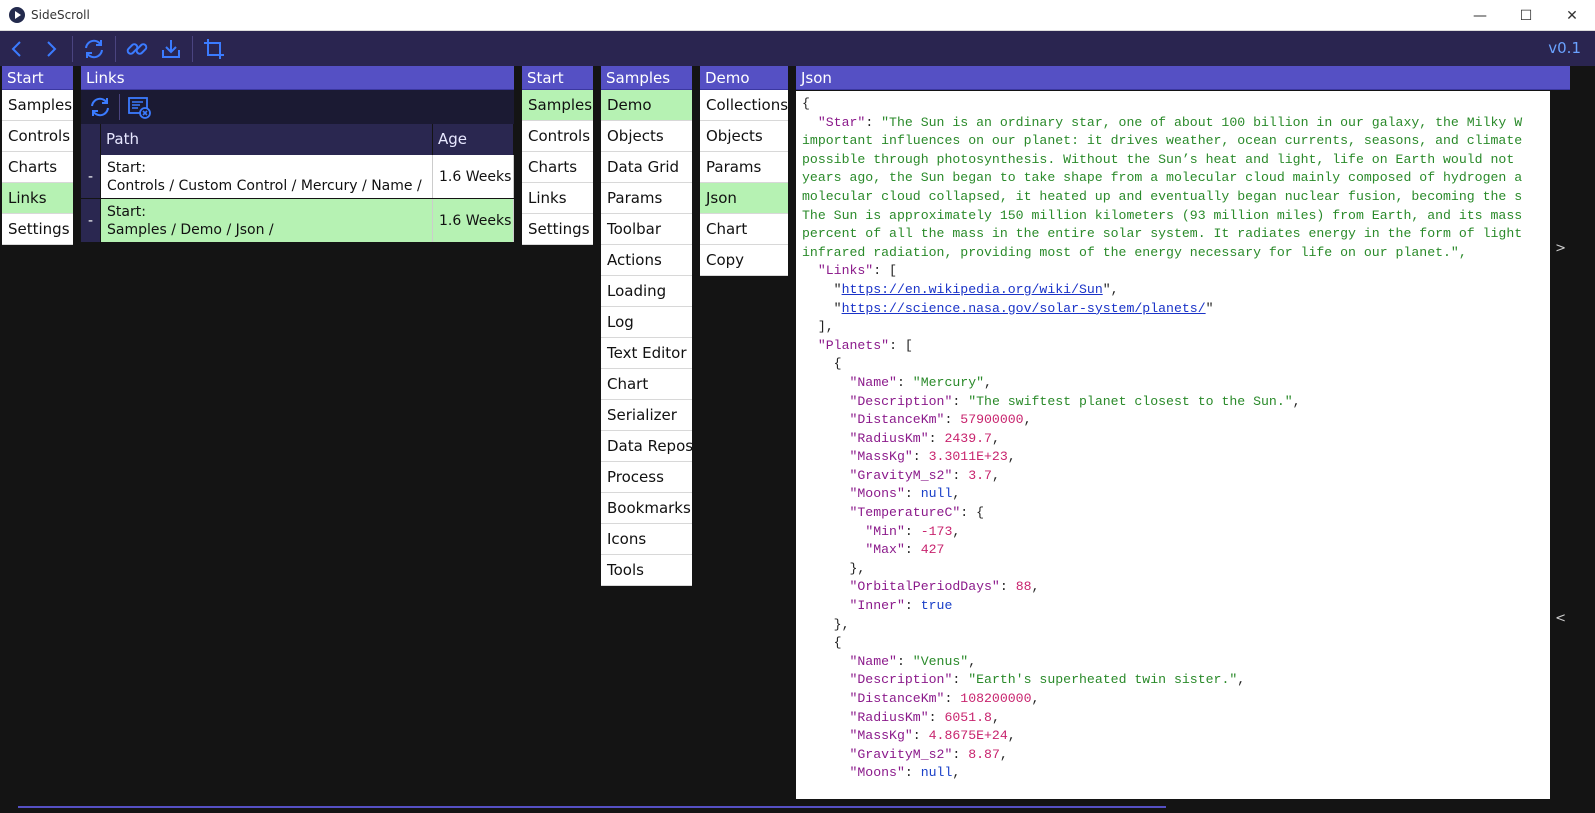  Describe the element at coordinates (592, 807) in the screenshot. I see `scrollbar-thumb` at that location.